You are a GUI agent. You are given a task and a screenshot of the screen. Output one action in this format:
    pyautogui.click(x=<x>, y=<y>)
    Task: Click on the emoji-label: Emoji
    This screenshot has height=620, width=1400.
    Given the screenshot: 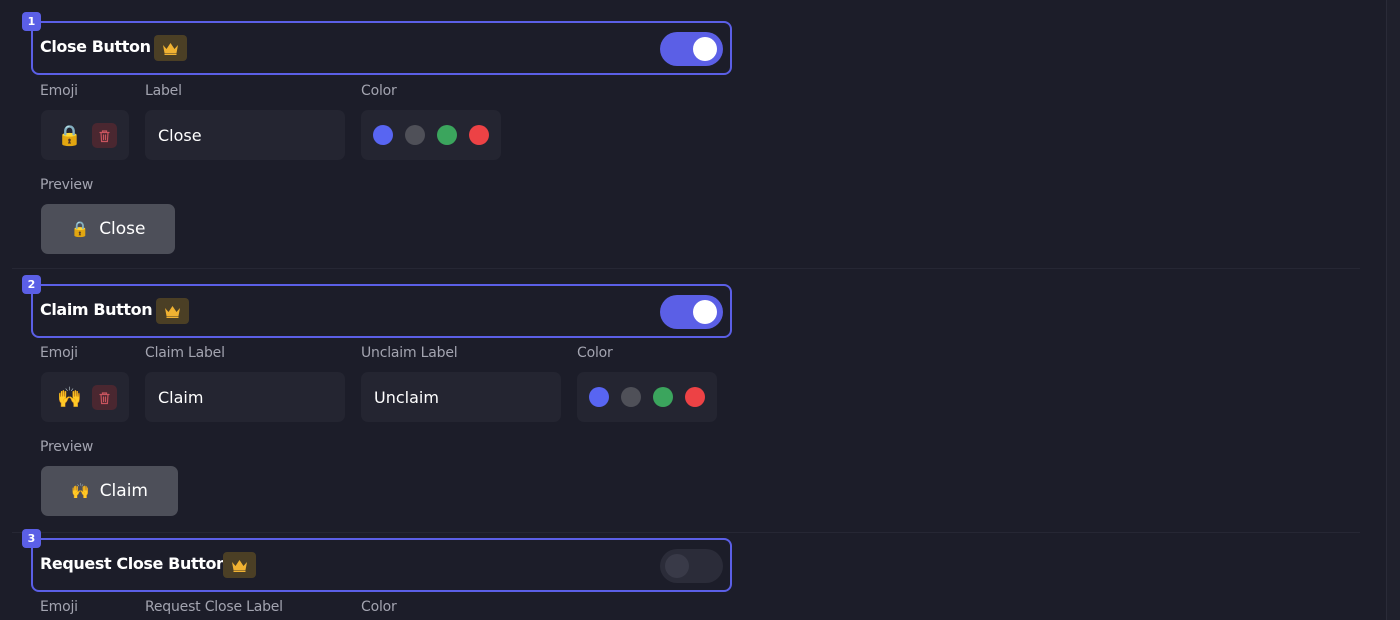 What is the action you would take?
    pyautogui.click(x=59, y=607)
    